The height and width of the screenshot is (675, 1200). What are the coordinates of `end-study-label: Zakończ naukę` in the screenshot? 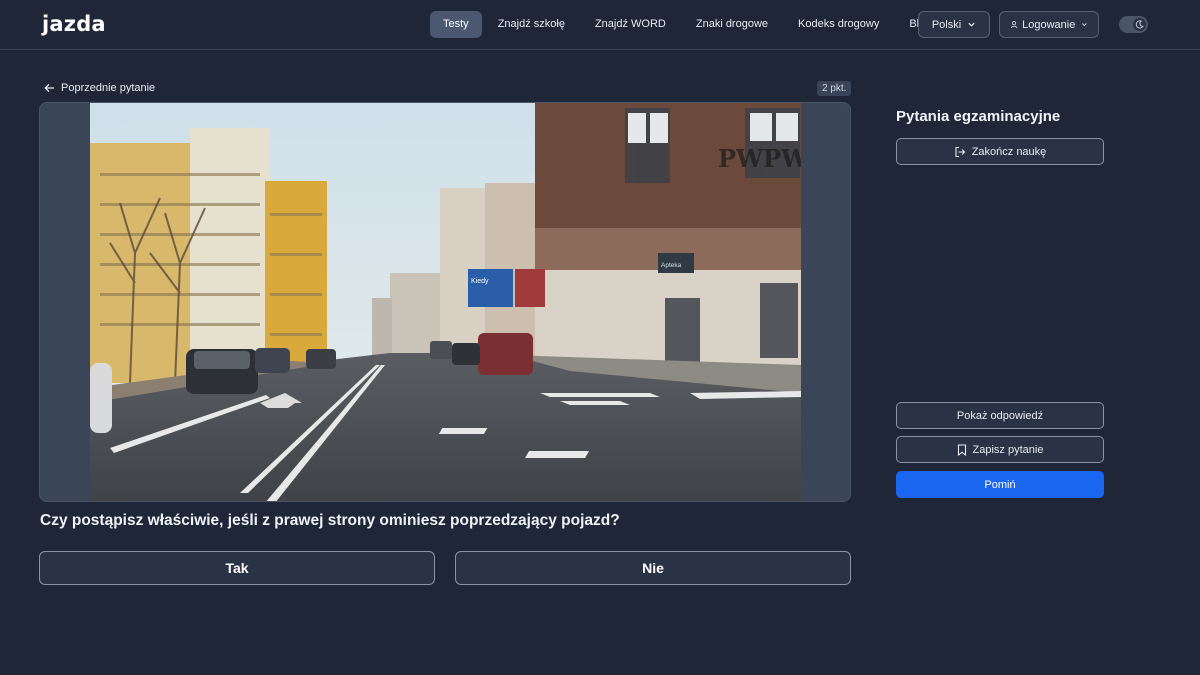 It's located at (1009, 151).